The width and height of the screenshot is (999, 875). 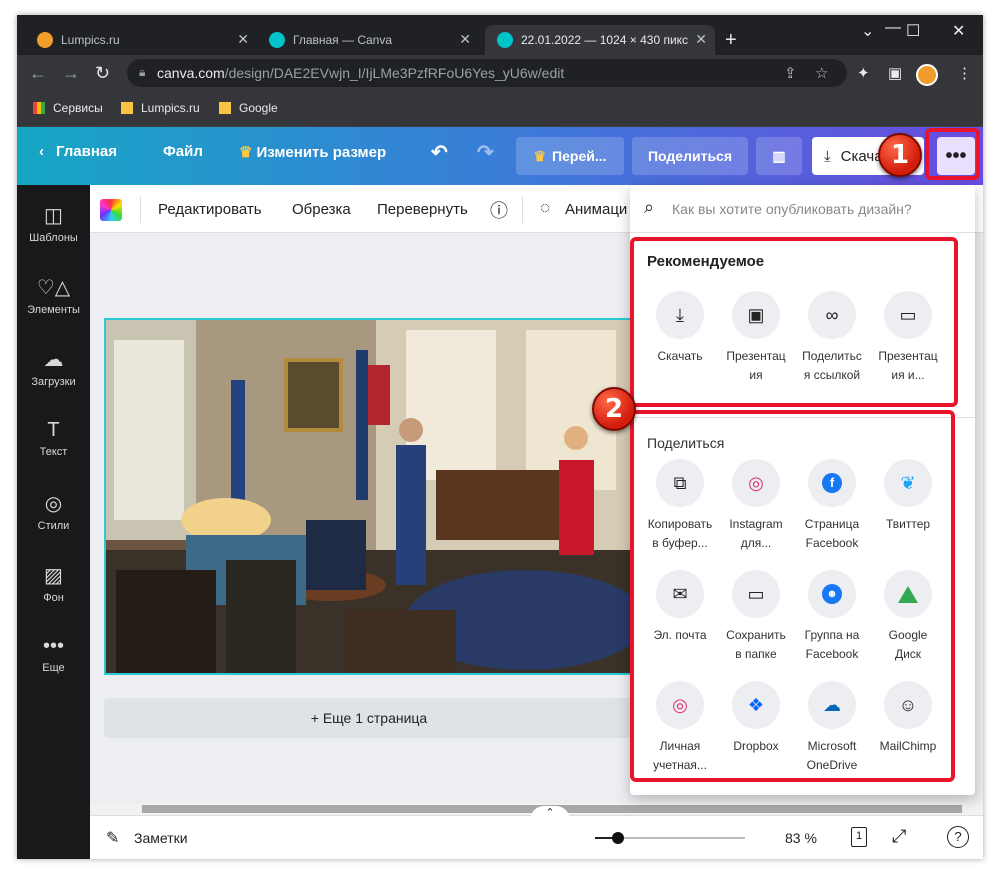 What do you see at coordinates (927, 75) in the screenshot?
I see `profile-avatar` at bounding box center [927, 75].